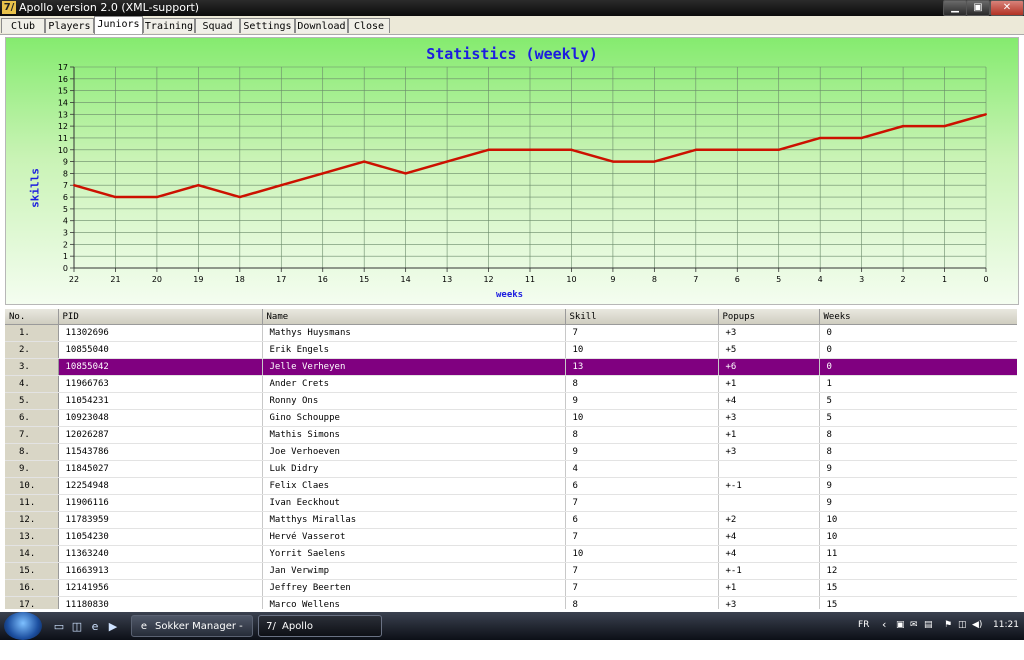 This screenshot has height=660, width=1024. I want to click on tray-mail-icon: ✉, so click(914, 625).